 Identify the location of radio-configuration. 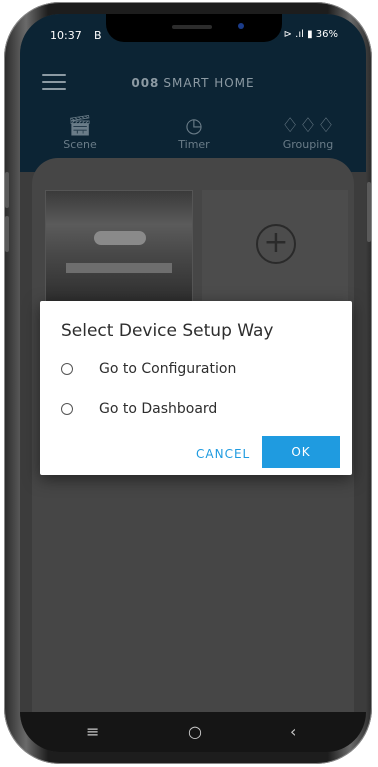
(67, 369).